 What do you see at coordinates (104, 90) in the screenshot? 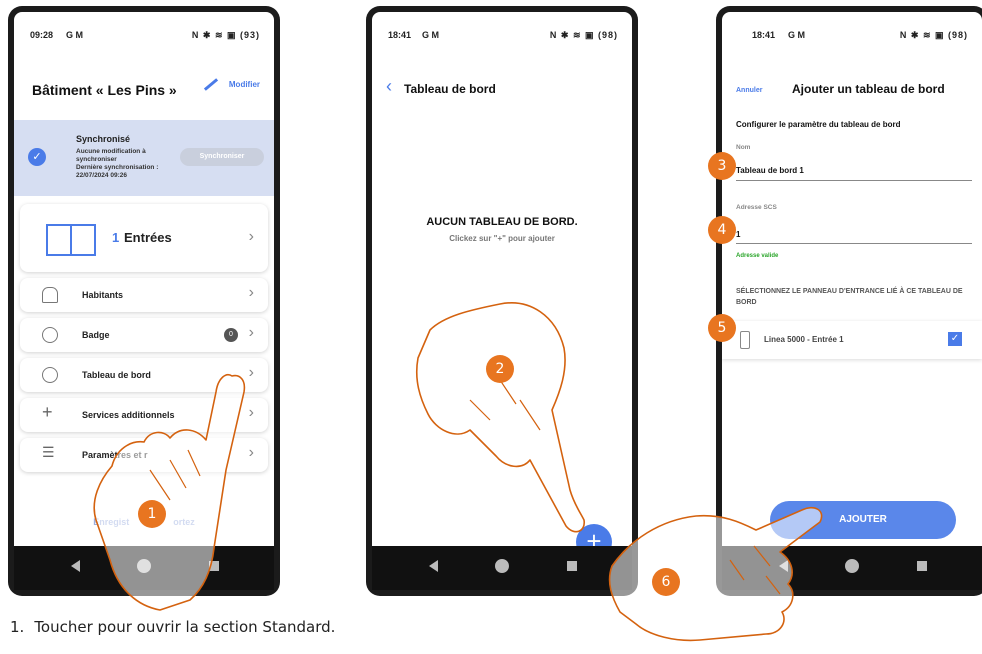
I see `page-title: Bâtiment « Les Pins »` at bounding box center [104, 90].